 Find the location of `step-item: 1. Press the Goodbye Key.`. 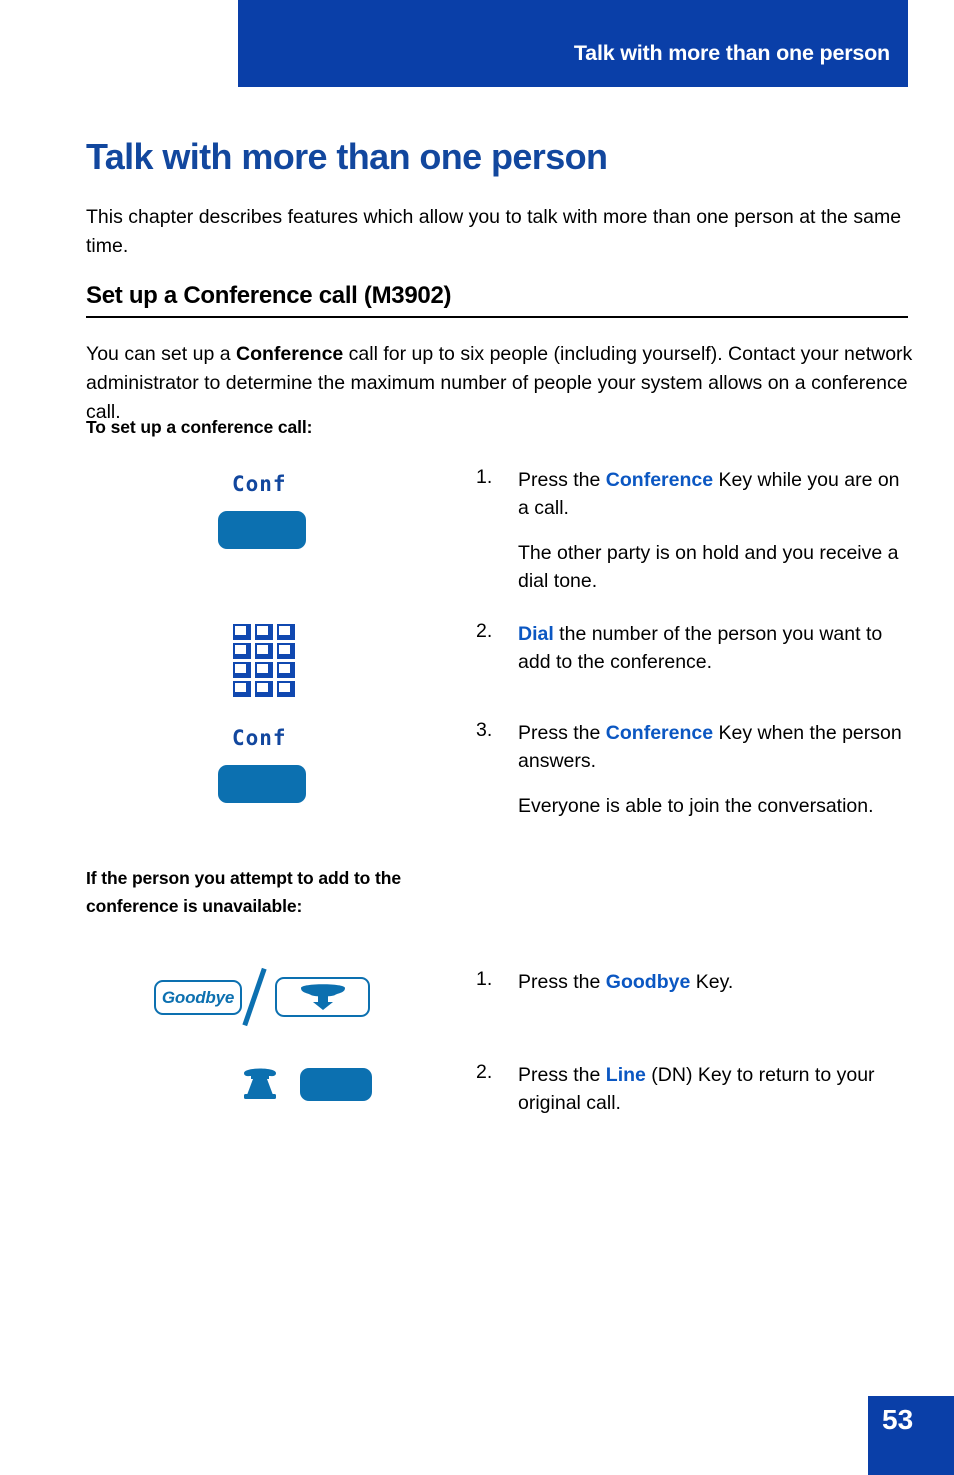

step-item: 1. Press the Goodbye Key. is located at coordinates (691, 982).